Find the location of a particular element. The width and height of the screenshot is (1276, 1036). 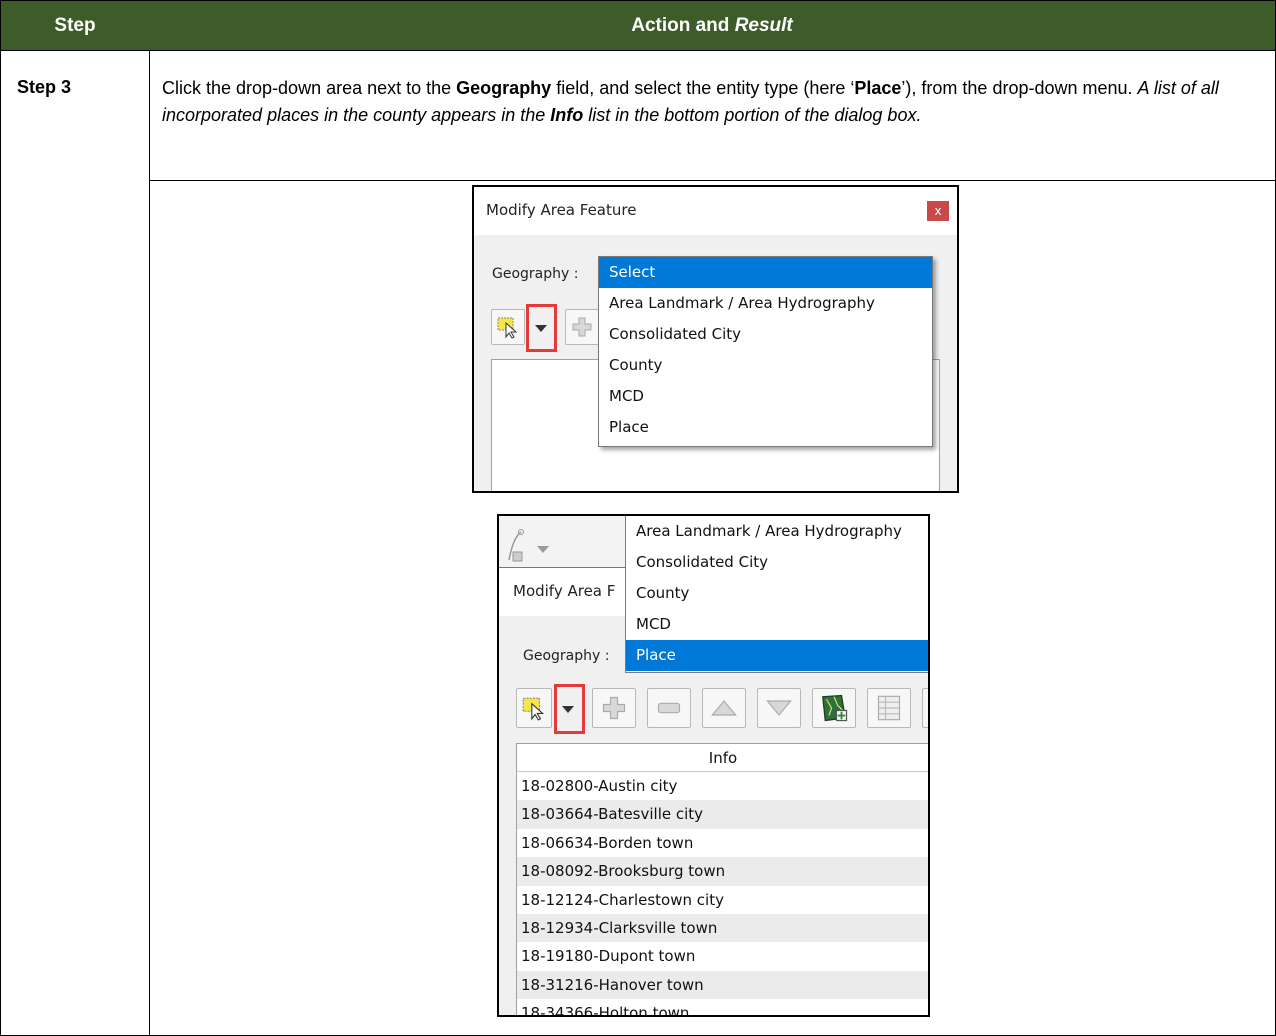

table-row: 18-19180-Dupont town is located at coordinates (722, 956).